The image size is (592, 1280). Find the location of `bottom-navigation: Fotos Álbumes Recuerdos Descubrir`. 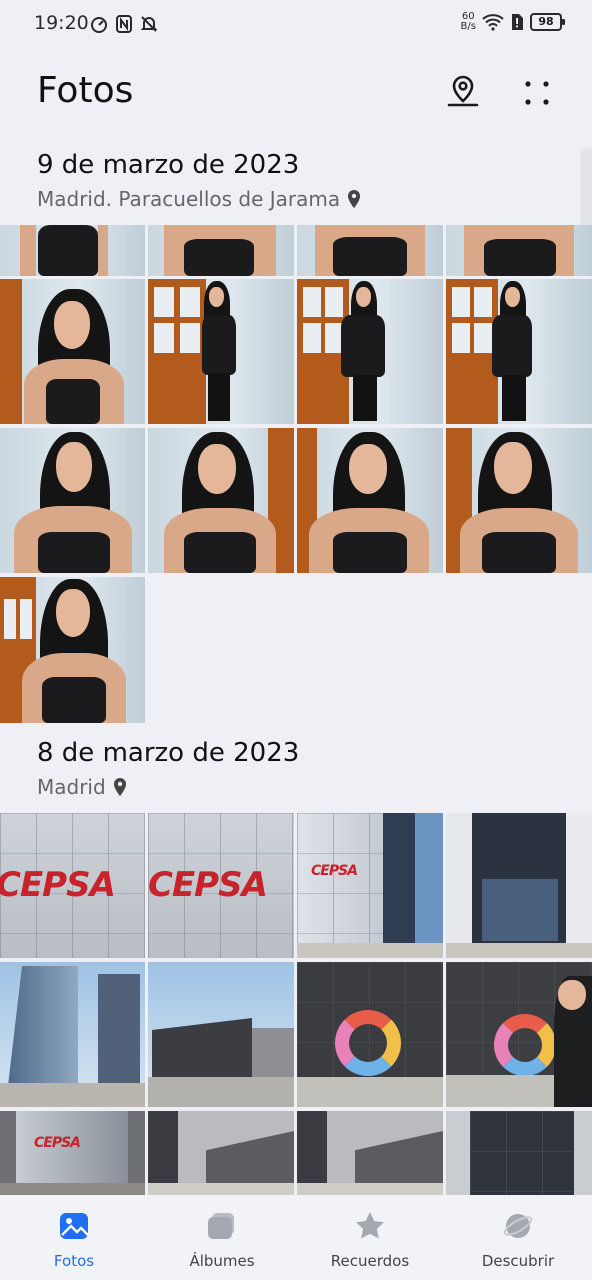

bottom-navigation: Fotos Álbumes Recuerdos Descubrir is located at coordinates (296, 1237).